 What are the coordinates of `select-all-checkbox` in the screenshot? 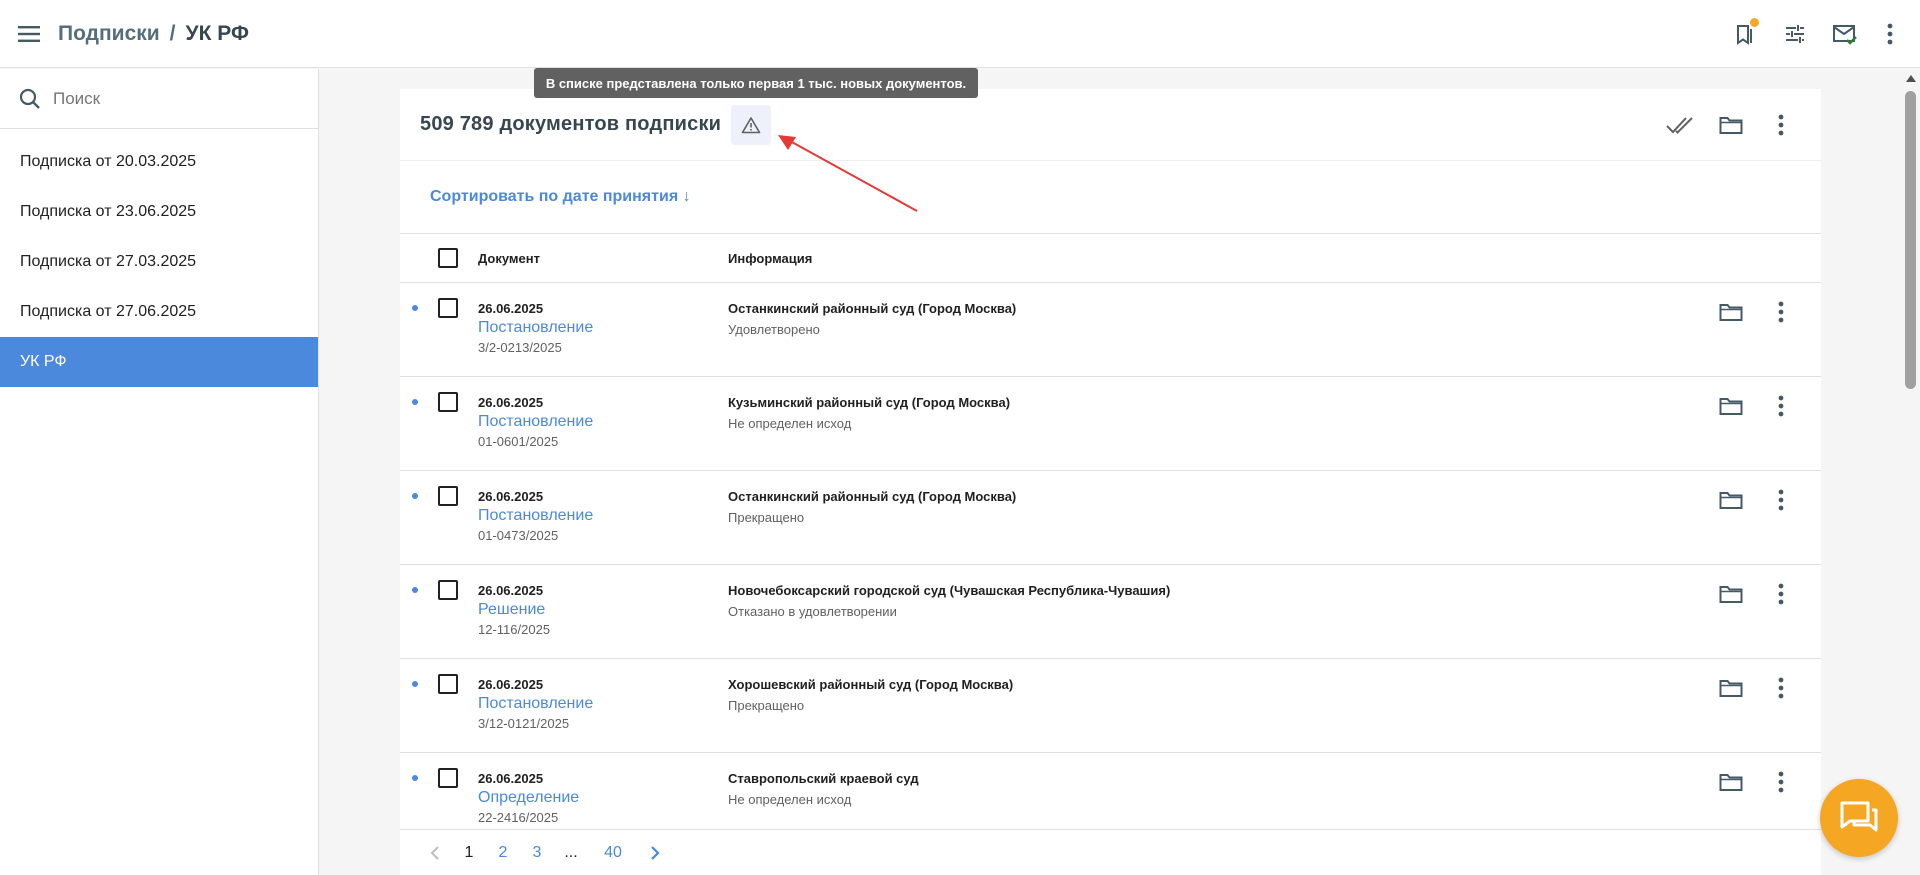 It's located at (448, 258).